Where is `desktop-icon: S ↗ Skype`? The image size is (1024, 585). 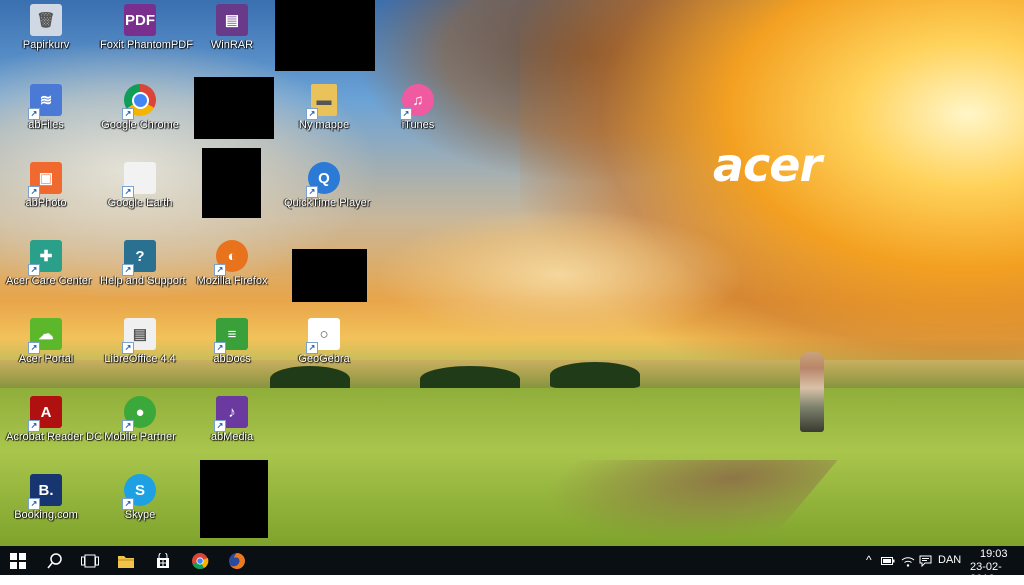
desktop-icon: S ↗ Skype is located at coordinates (140, 506).